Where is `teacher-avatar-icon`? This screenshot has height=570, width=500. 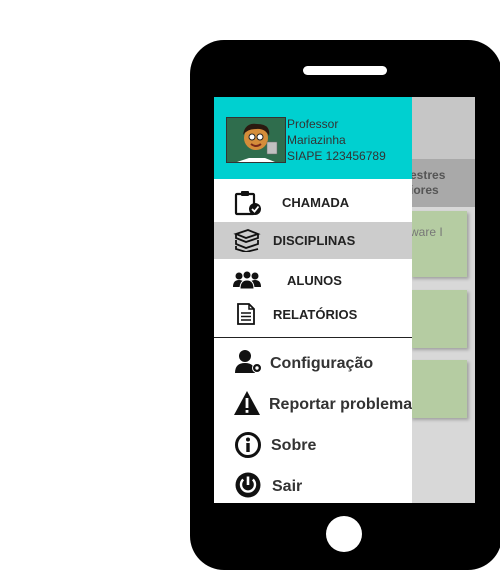
teacher-avatar-icon is located at coordinates (256, 140).